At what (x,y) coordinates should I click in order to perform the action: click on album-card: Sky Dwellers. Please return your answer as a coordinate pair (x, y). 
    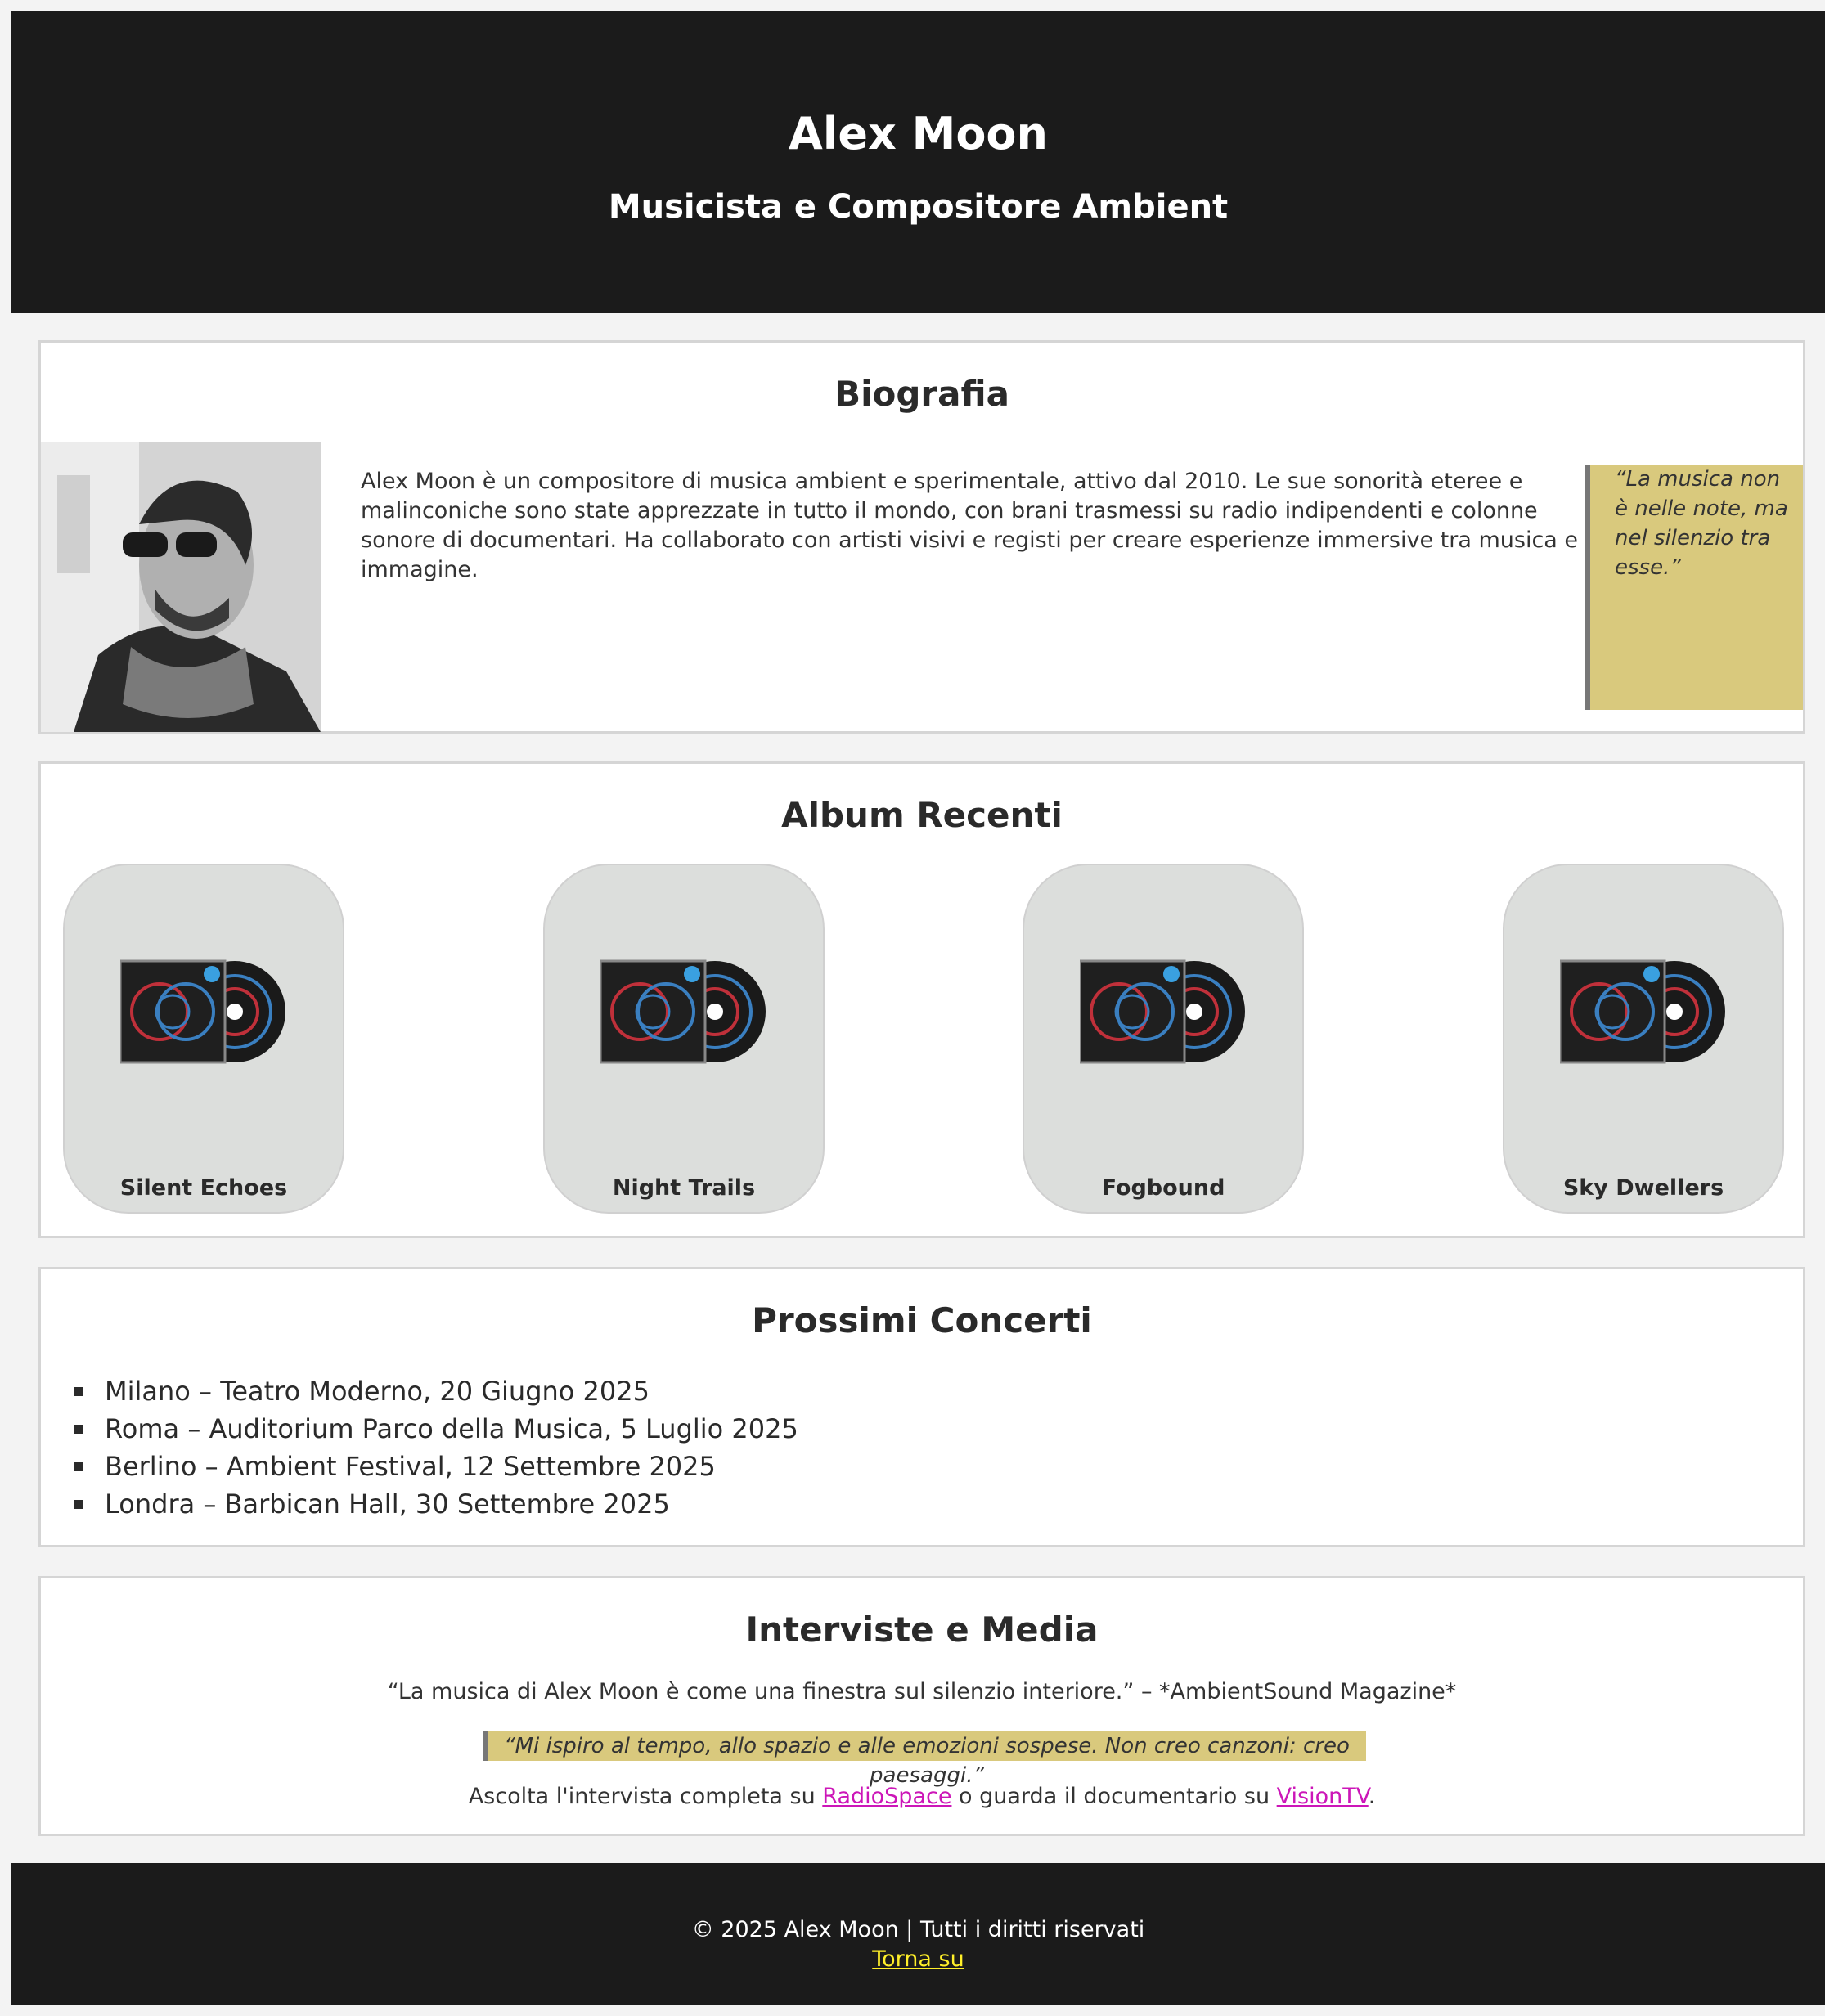
    Looking at the image, I should click on (1643, 1039).